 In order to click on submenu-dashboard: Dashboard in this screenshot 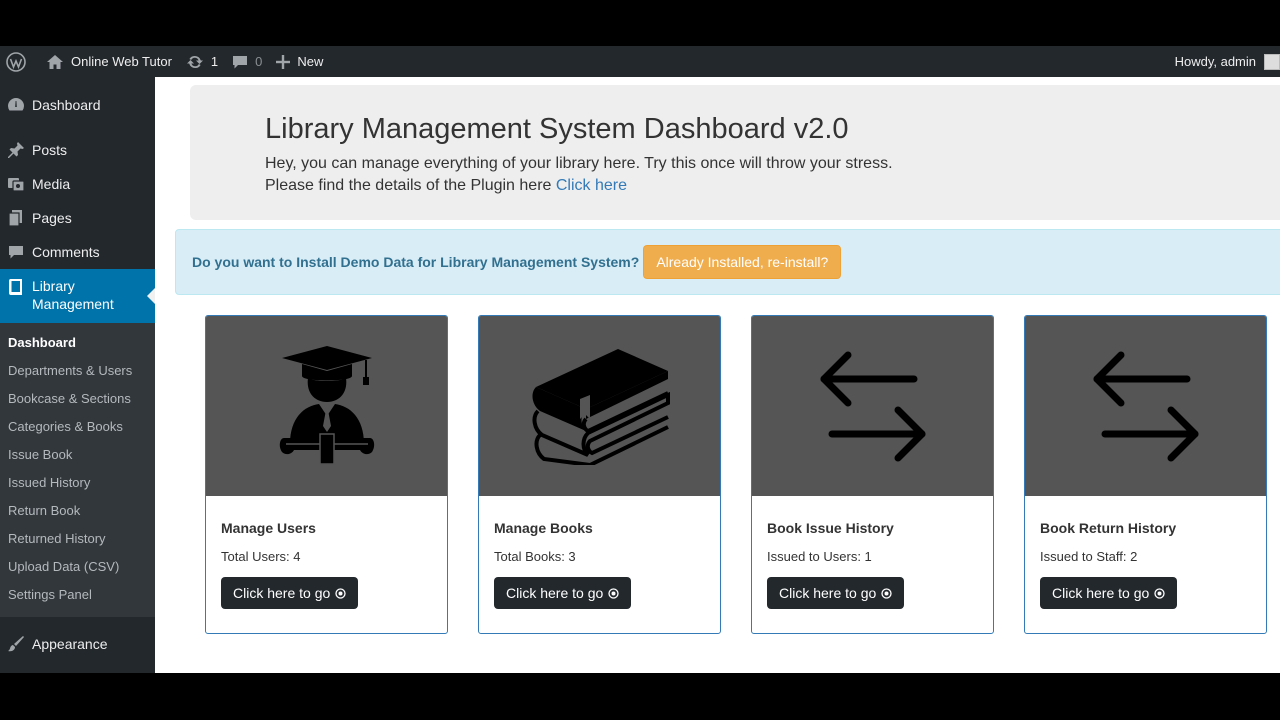, I will do `click(77, 343)`.